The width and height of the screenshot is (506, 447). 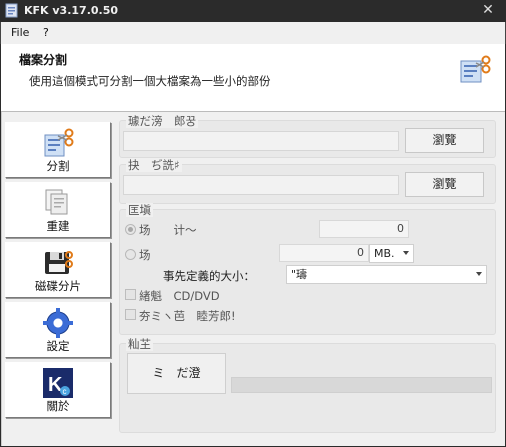 I want to click on size-unit-select: MB., so click(x=391, y=253).